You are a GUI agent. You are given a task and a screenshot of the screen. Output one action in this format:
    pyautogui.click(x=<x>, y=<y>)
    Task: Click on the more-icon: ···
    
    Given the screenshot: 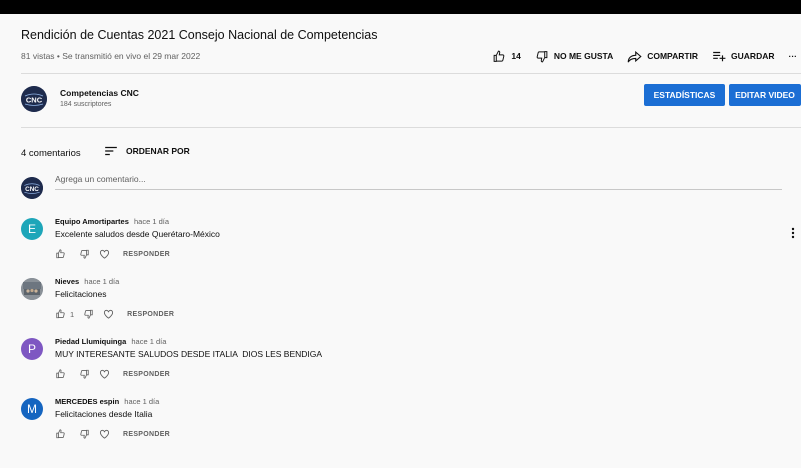 What is the action you would take?
    pyautogui.click(x=793, y=56)
    